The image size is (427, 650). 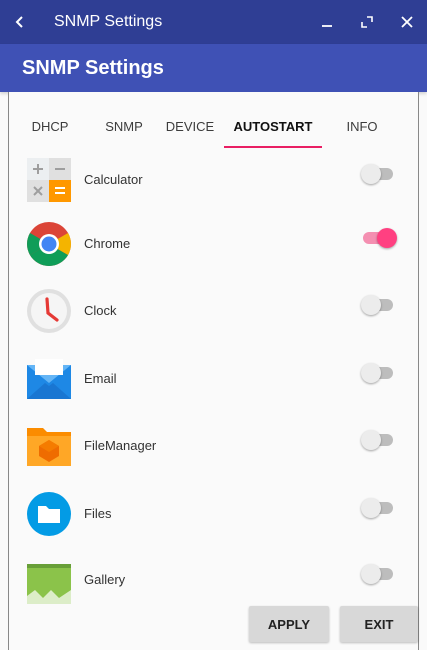 I want to click on app-label: Files, so click(x=98, y=513).